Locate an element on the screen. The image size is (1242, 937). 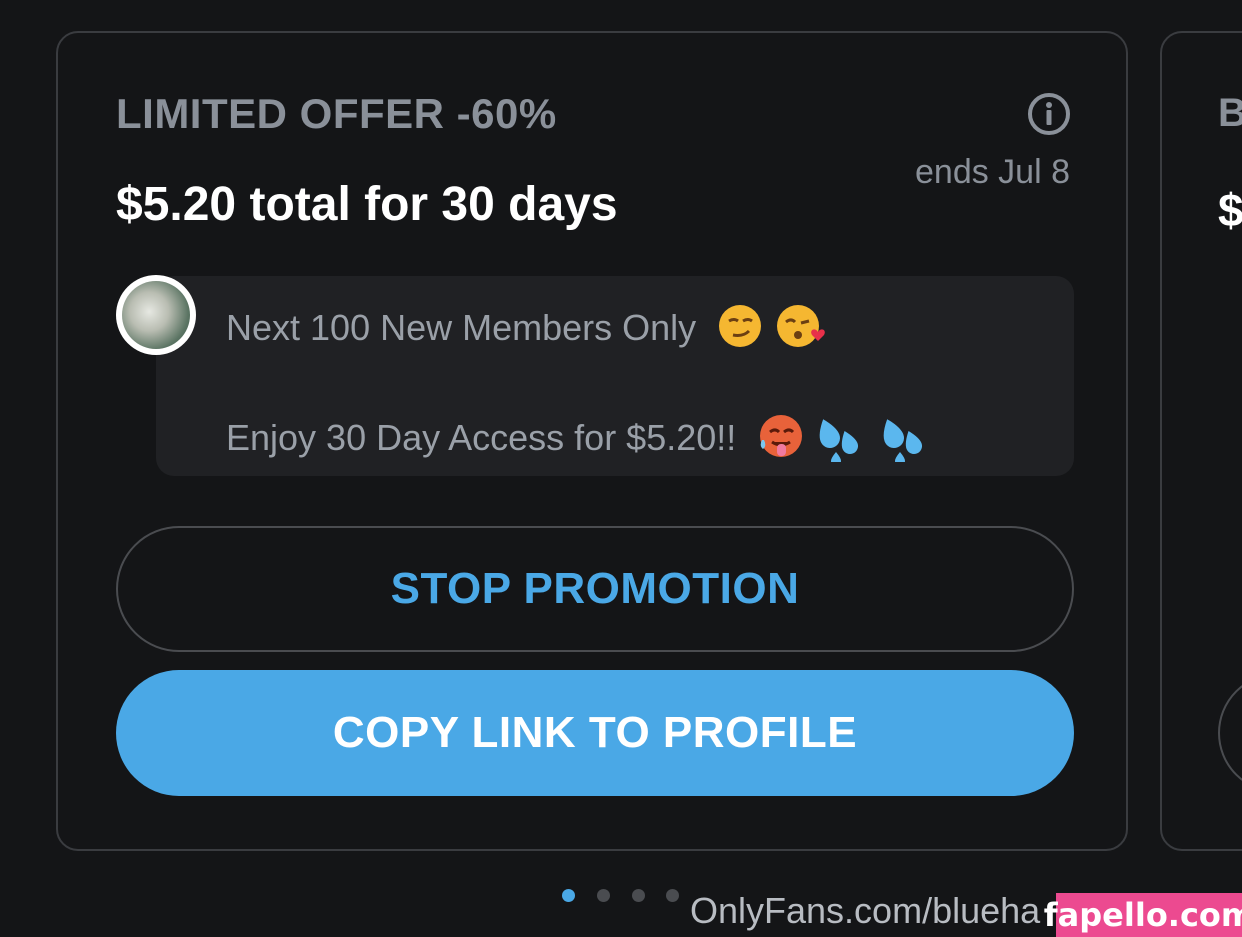
next-card-title: B is located at coordinates (1230, 113).